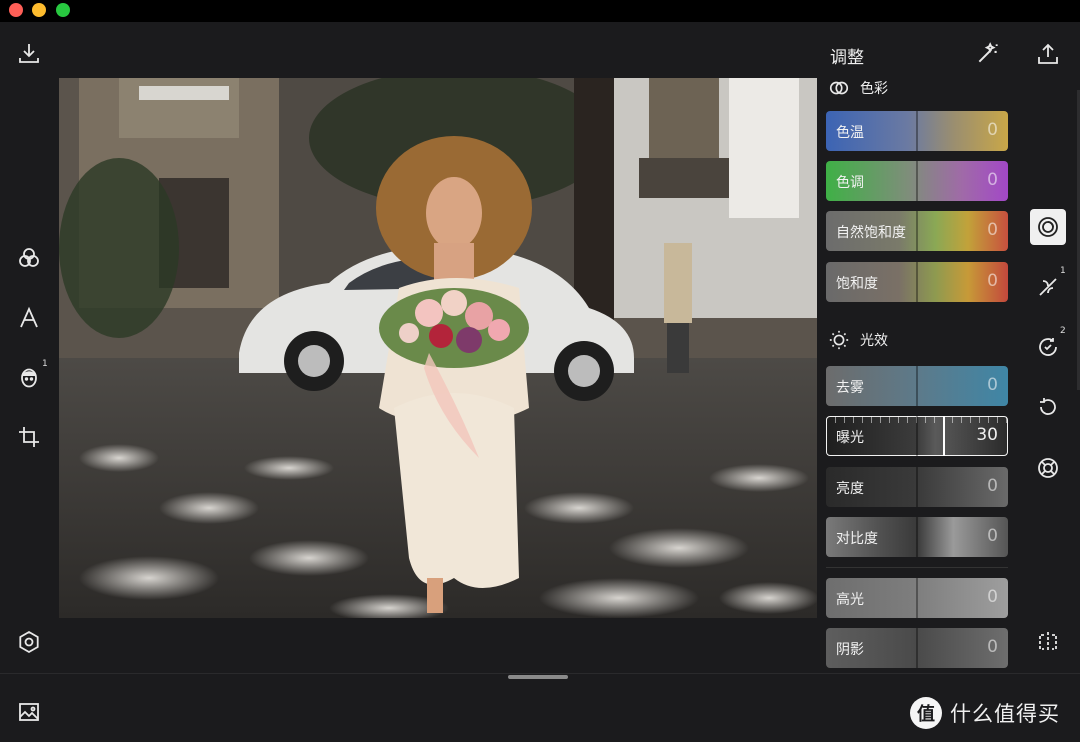 Image resolution: width=1080 pixels, height=742 pixels. I want to click on image-library-button, so click(29, 712).